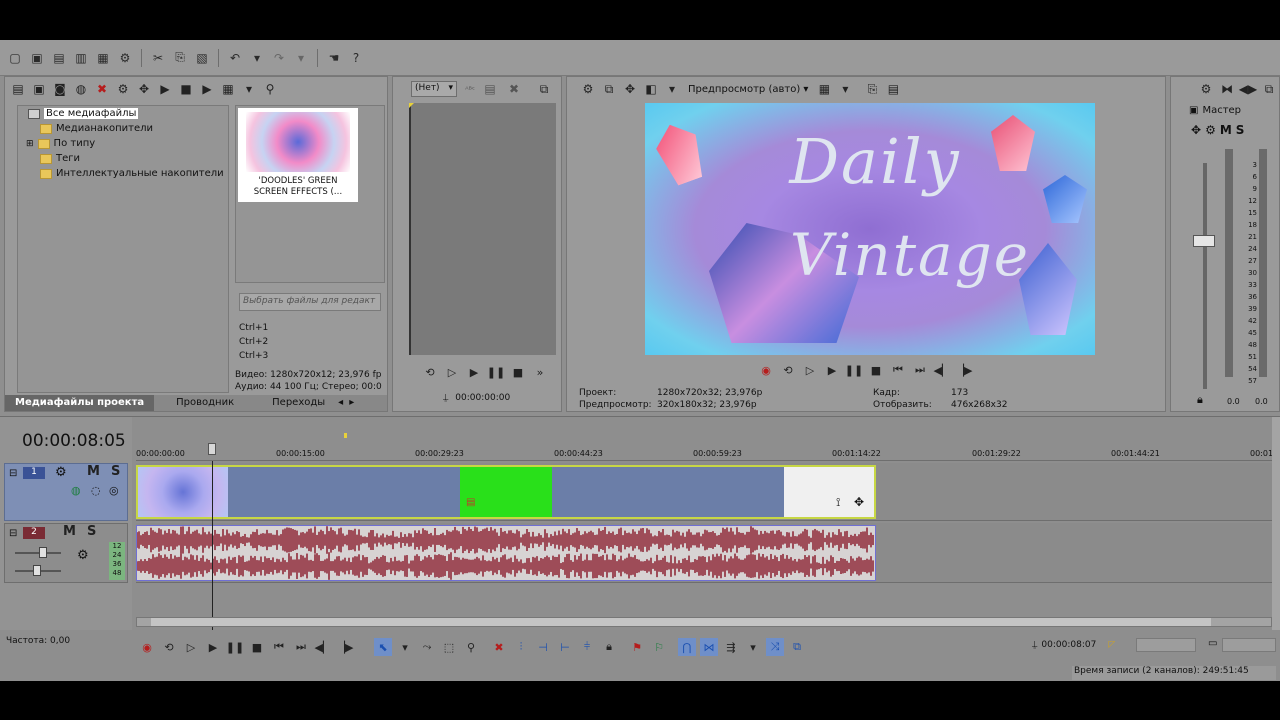 This screenshot has width=1280, height=720. Describe the element at coordinates (637, 647) in the screenshot. I see `insert-marker-icon: ⚑` at that location.